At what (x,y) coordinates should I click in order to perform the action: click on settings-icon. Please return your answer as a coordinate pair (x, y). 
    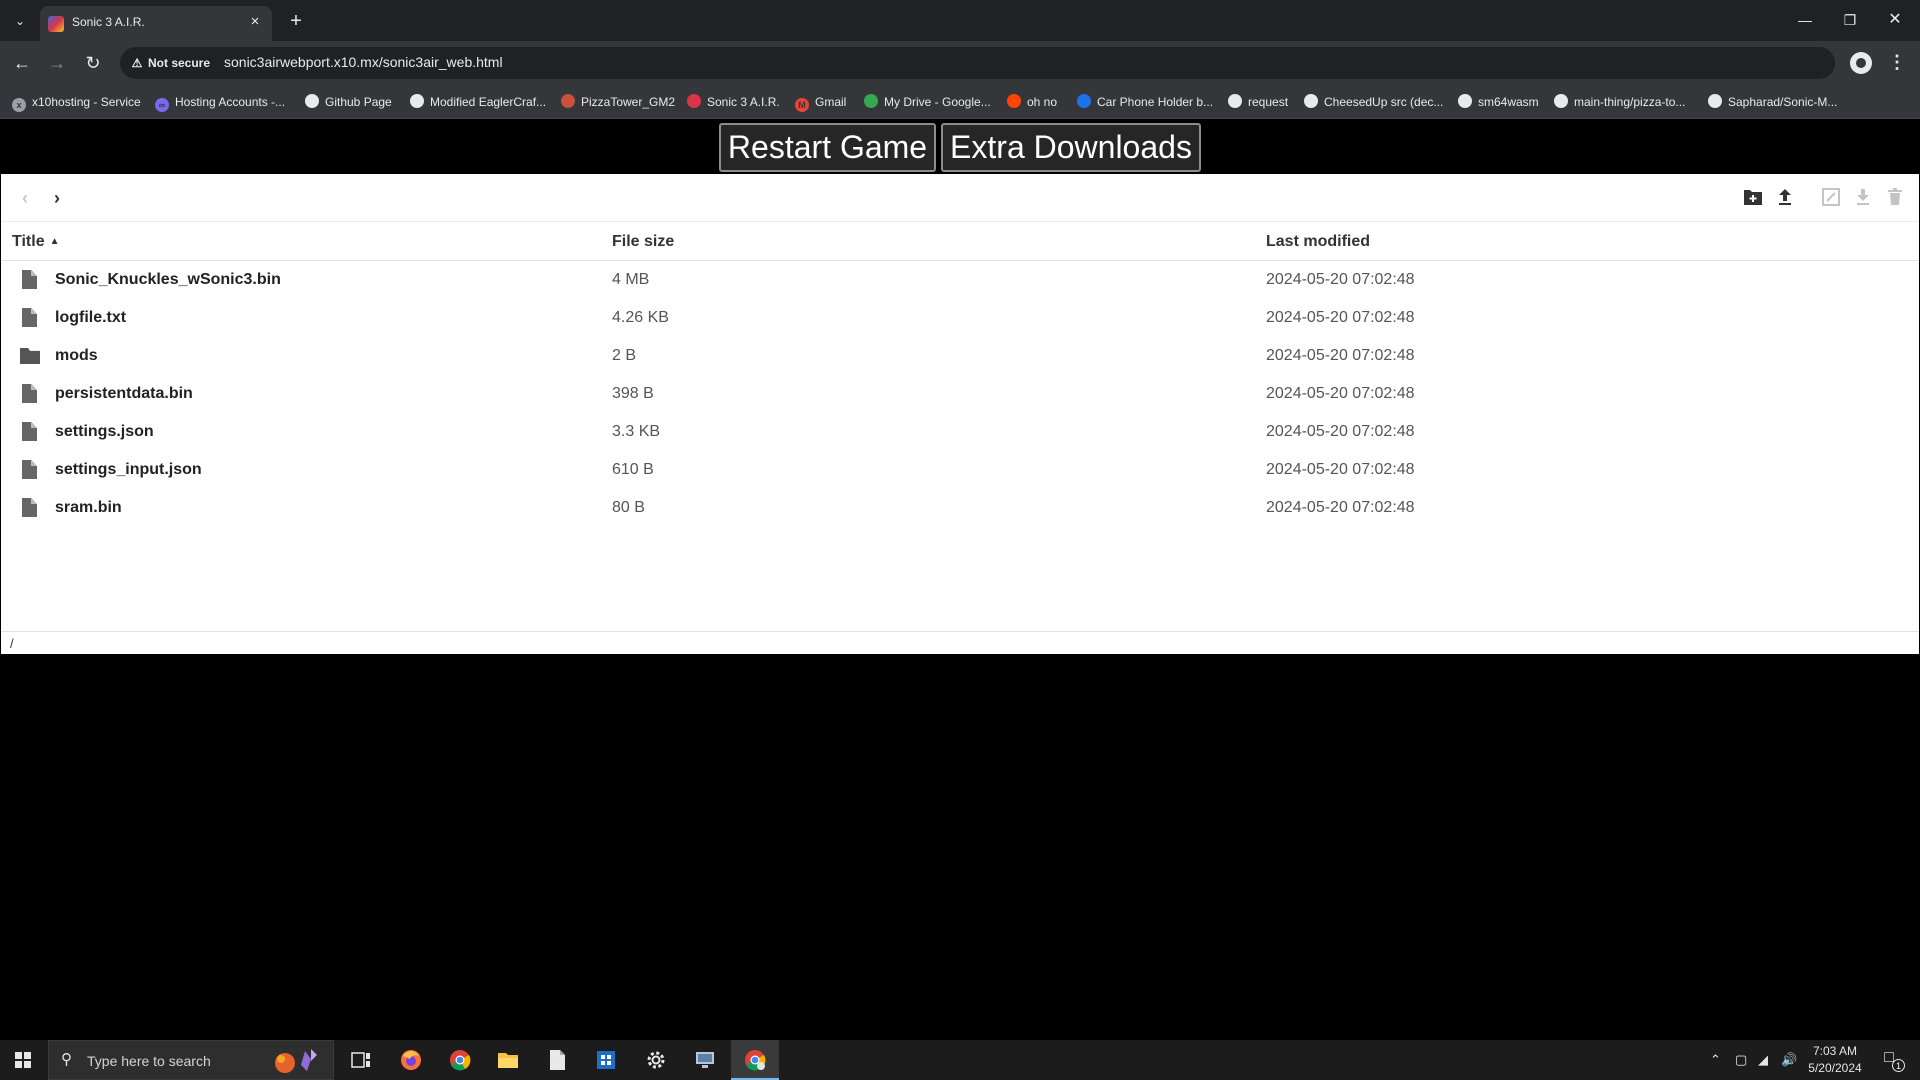
    Looking at the image, I should click on (656, 1060).